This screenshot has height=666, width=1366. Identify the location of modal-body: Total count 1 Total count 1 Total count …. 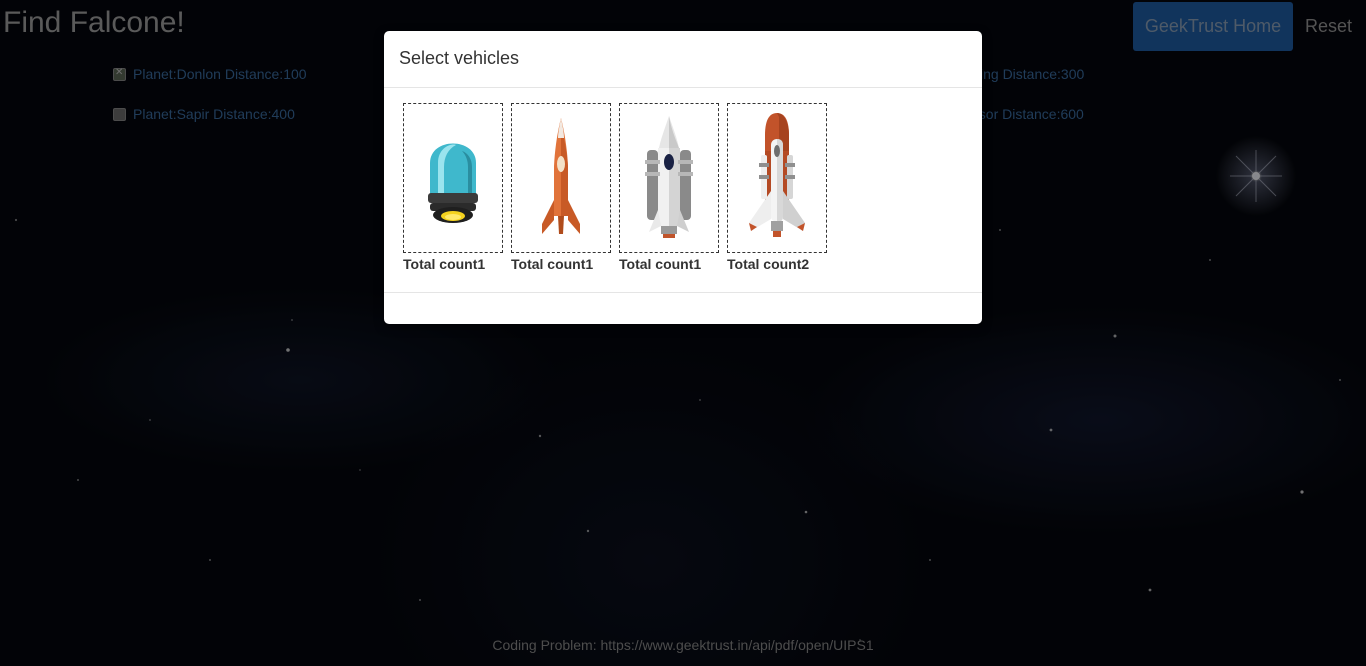
(683, 190).